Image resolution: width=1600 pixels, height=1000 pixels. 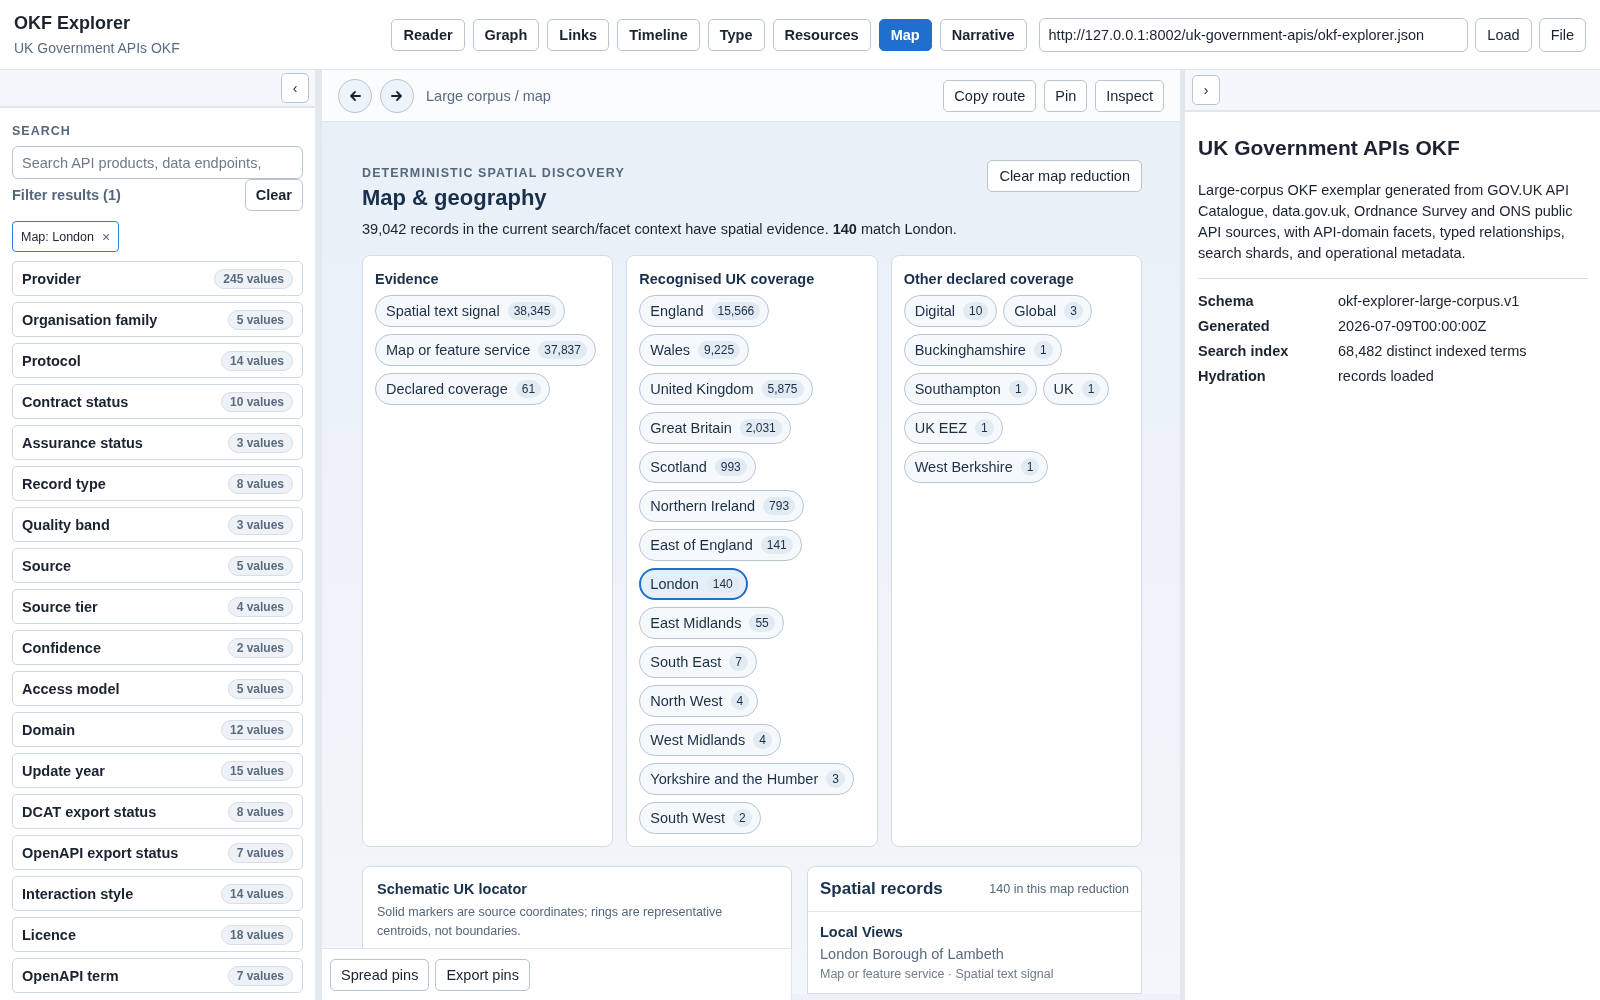 What do you see at coordinates (990, 95) in the screenshot?
I see `copy-route-button: Copy route` at bounding box center [990, 95].